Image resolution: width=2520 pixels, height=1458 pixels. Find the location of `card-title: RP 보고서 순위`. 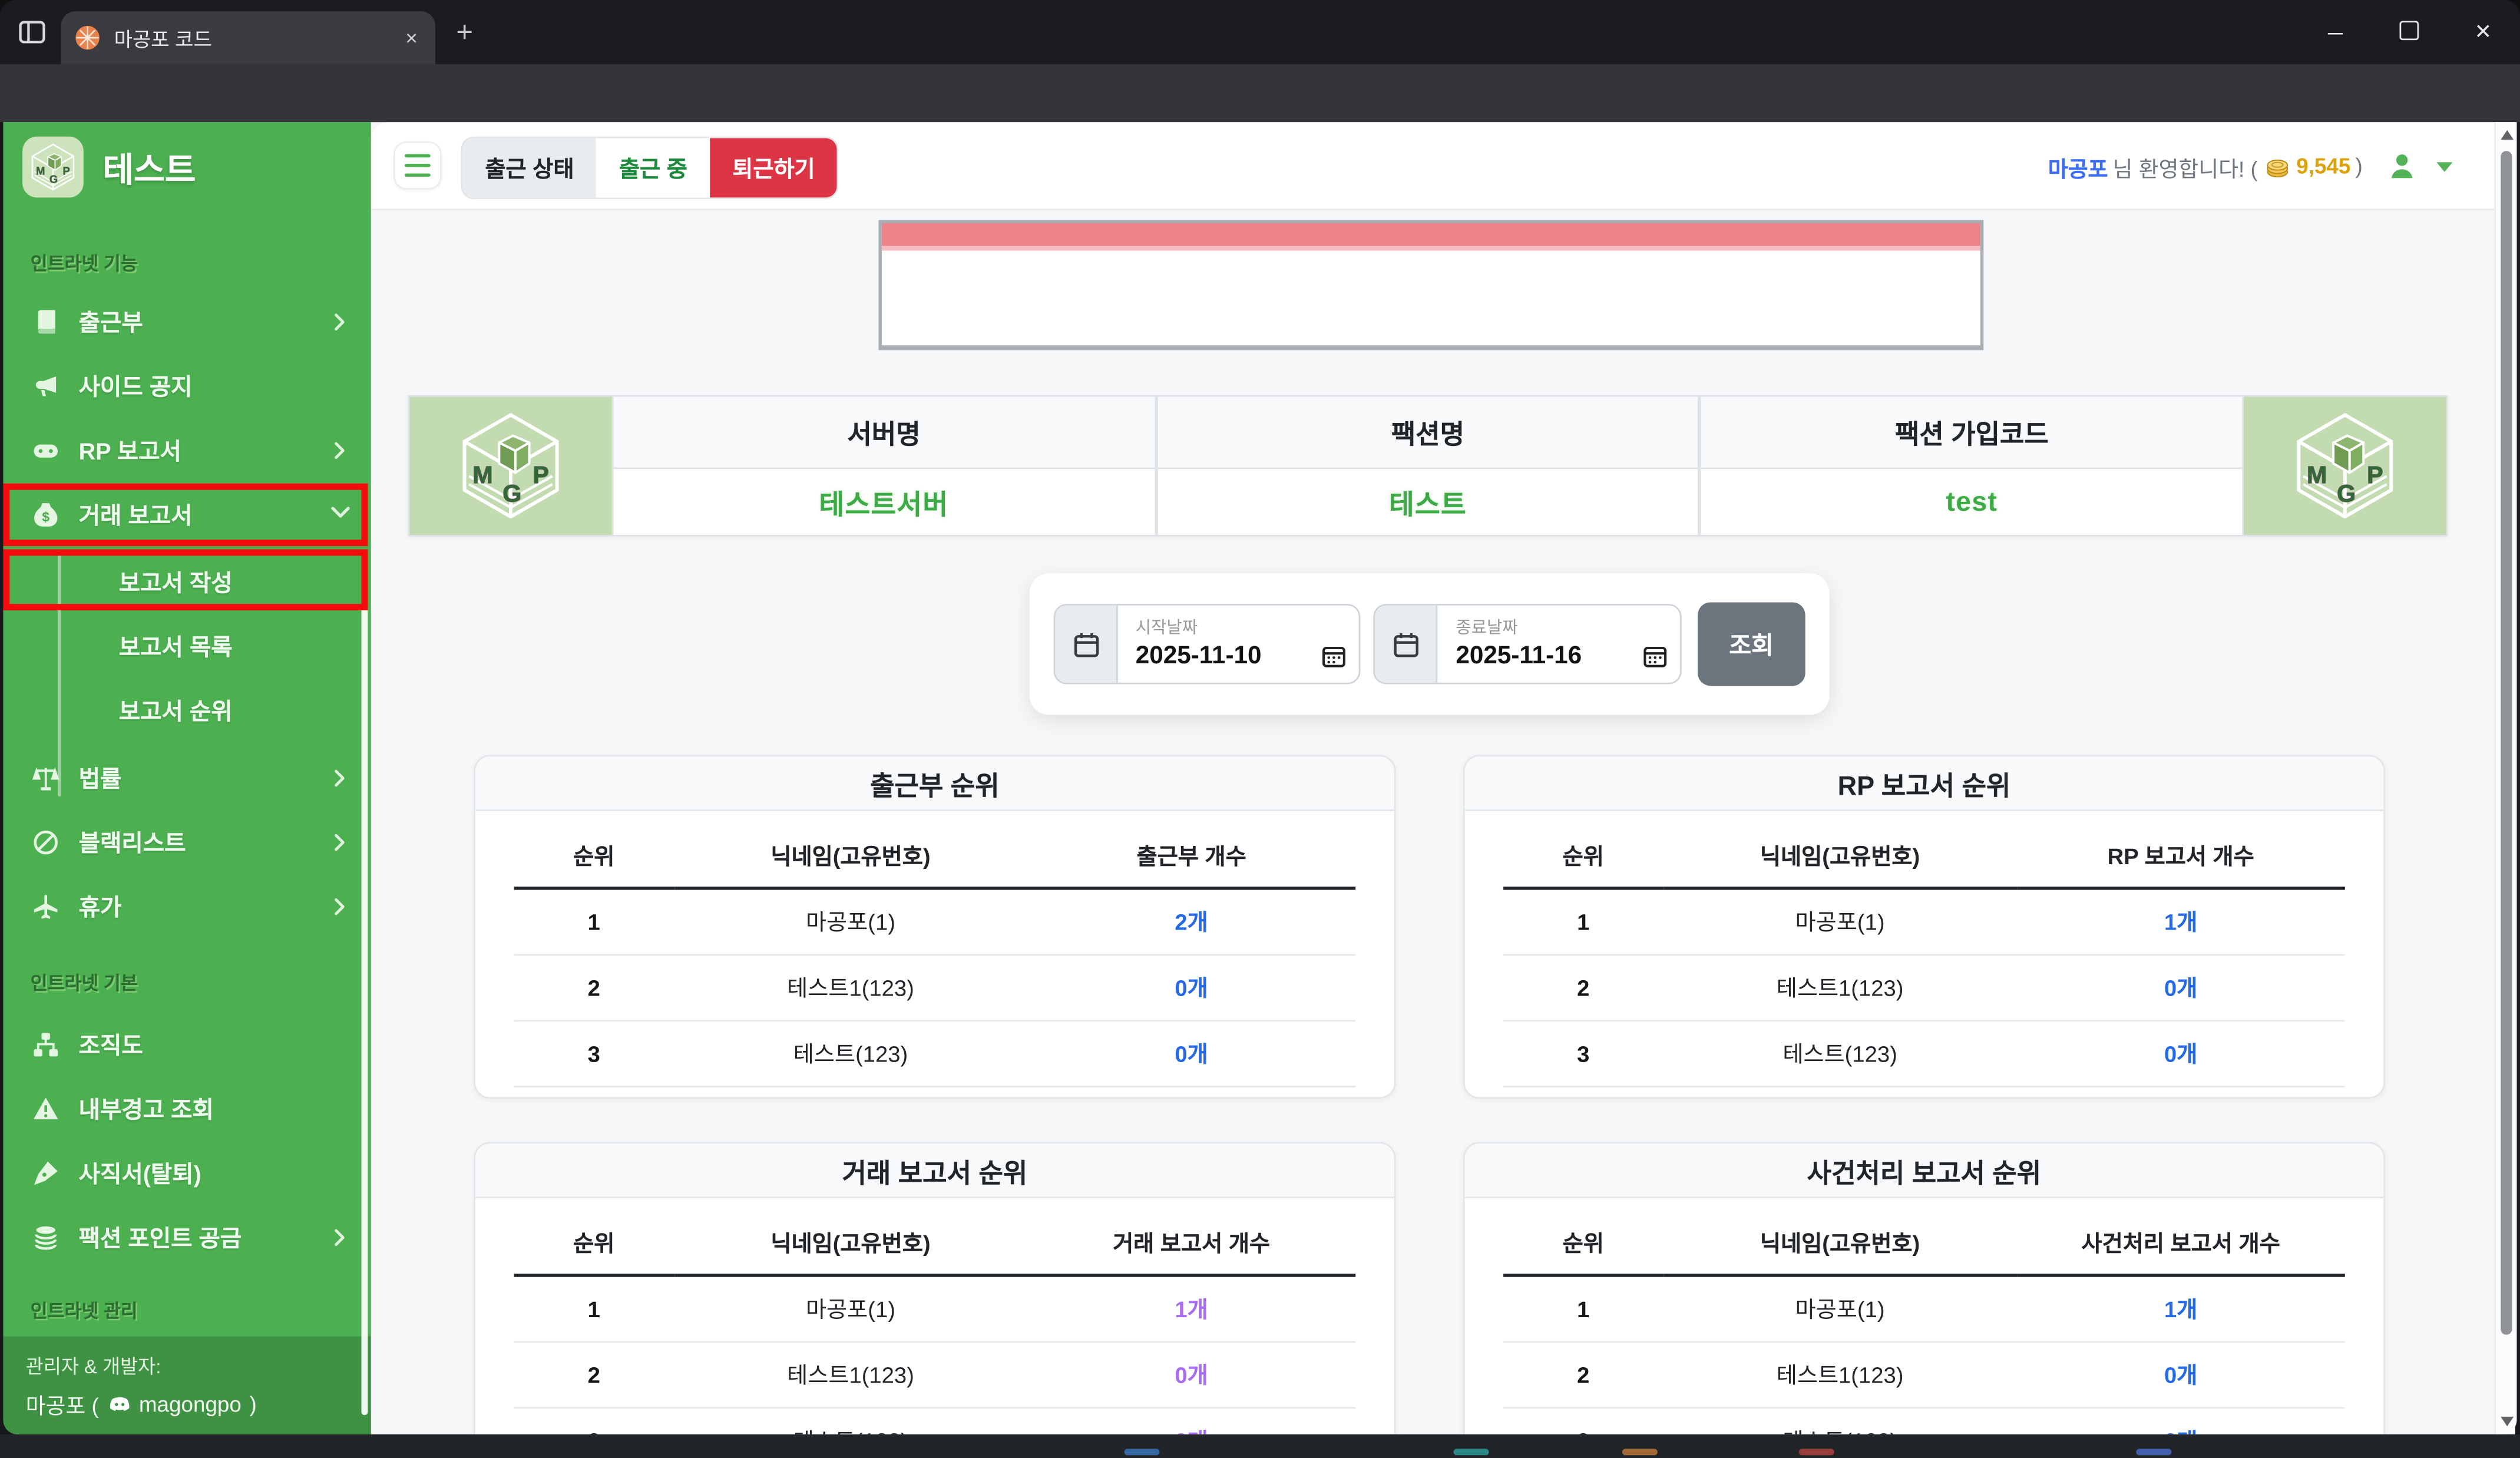

card-title: RP 보고서 순위 is located at coordinates (1924, 783).